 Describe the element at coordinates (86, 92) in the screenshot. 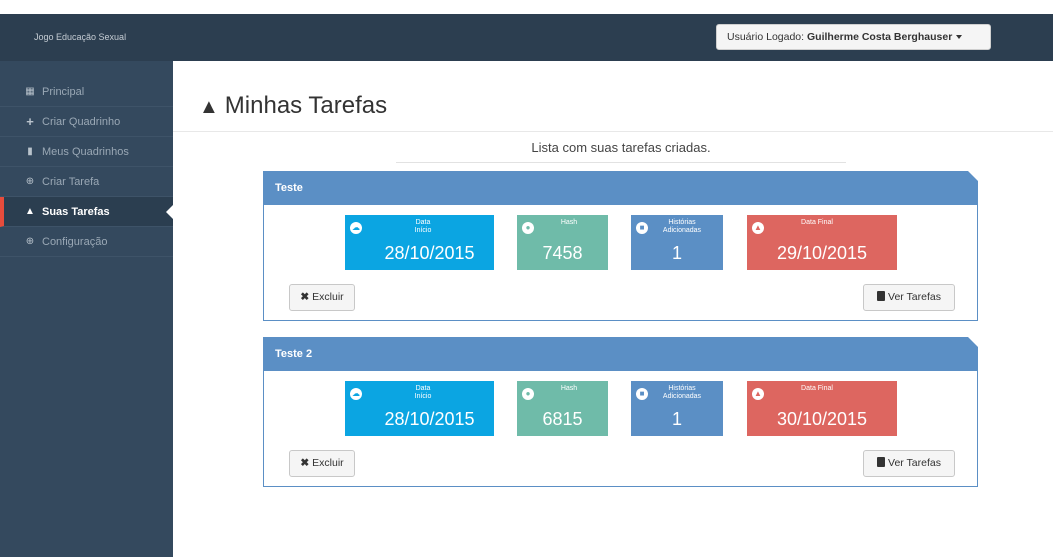

I see `sidebar-item-principal: ▦ Principal` at that location.